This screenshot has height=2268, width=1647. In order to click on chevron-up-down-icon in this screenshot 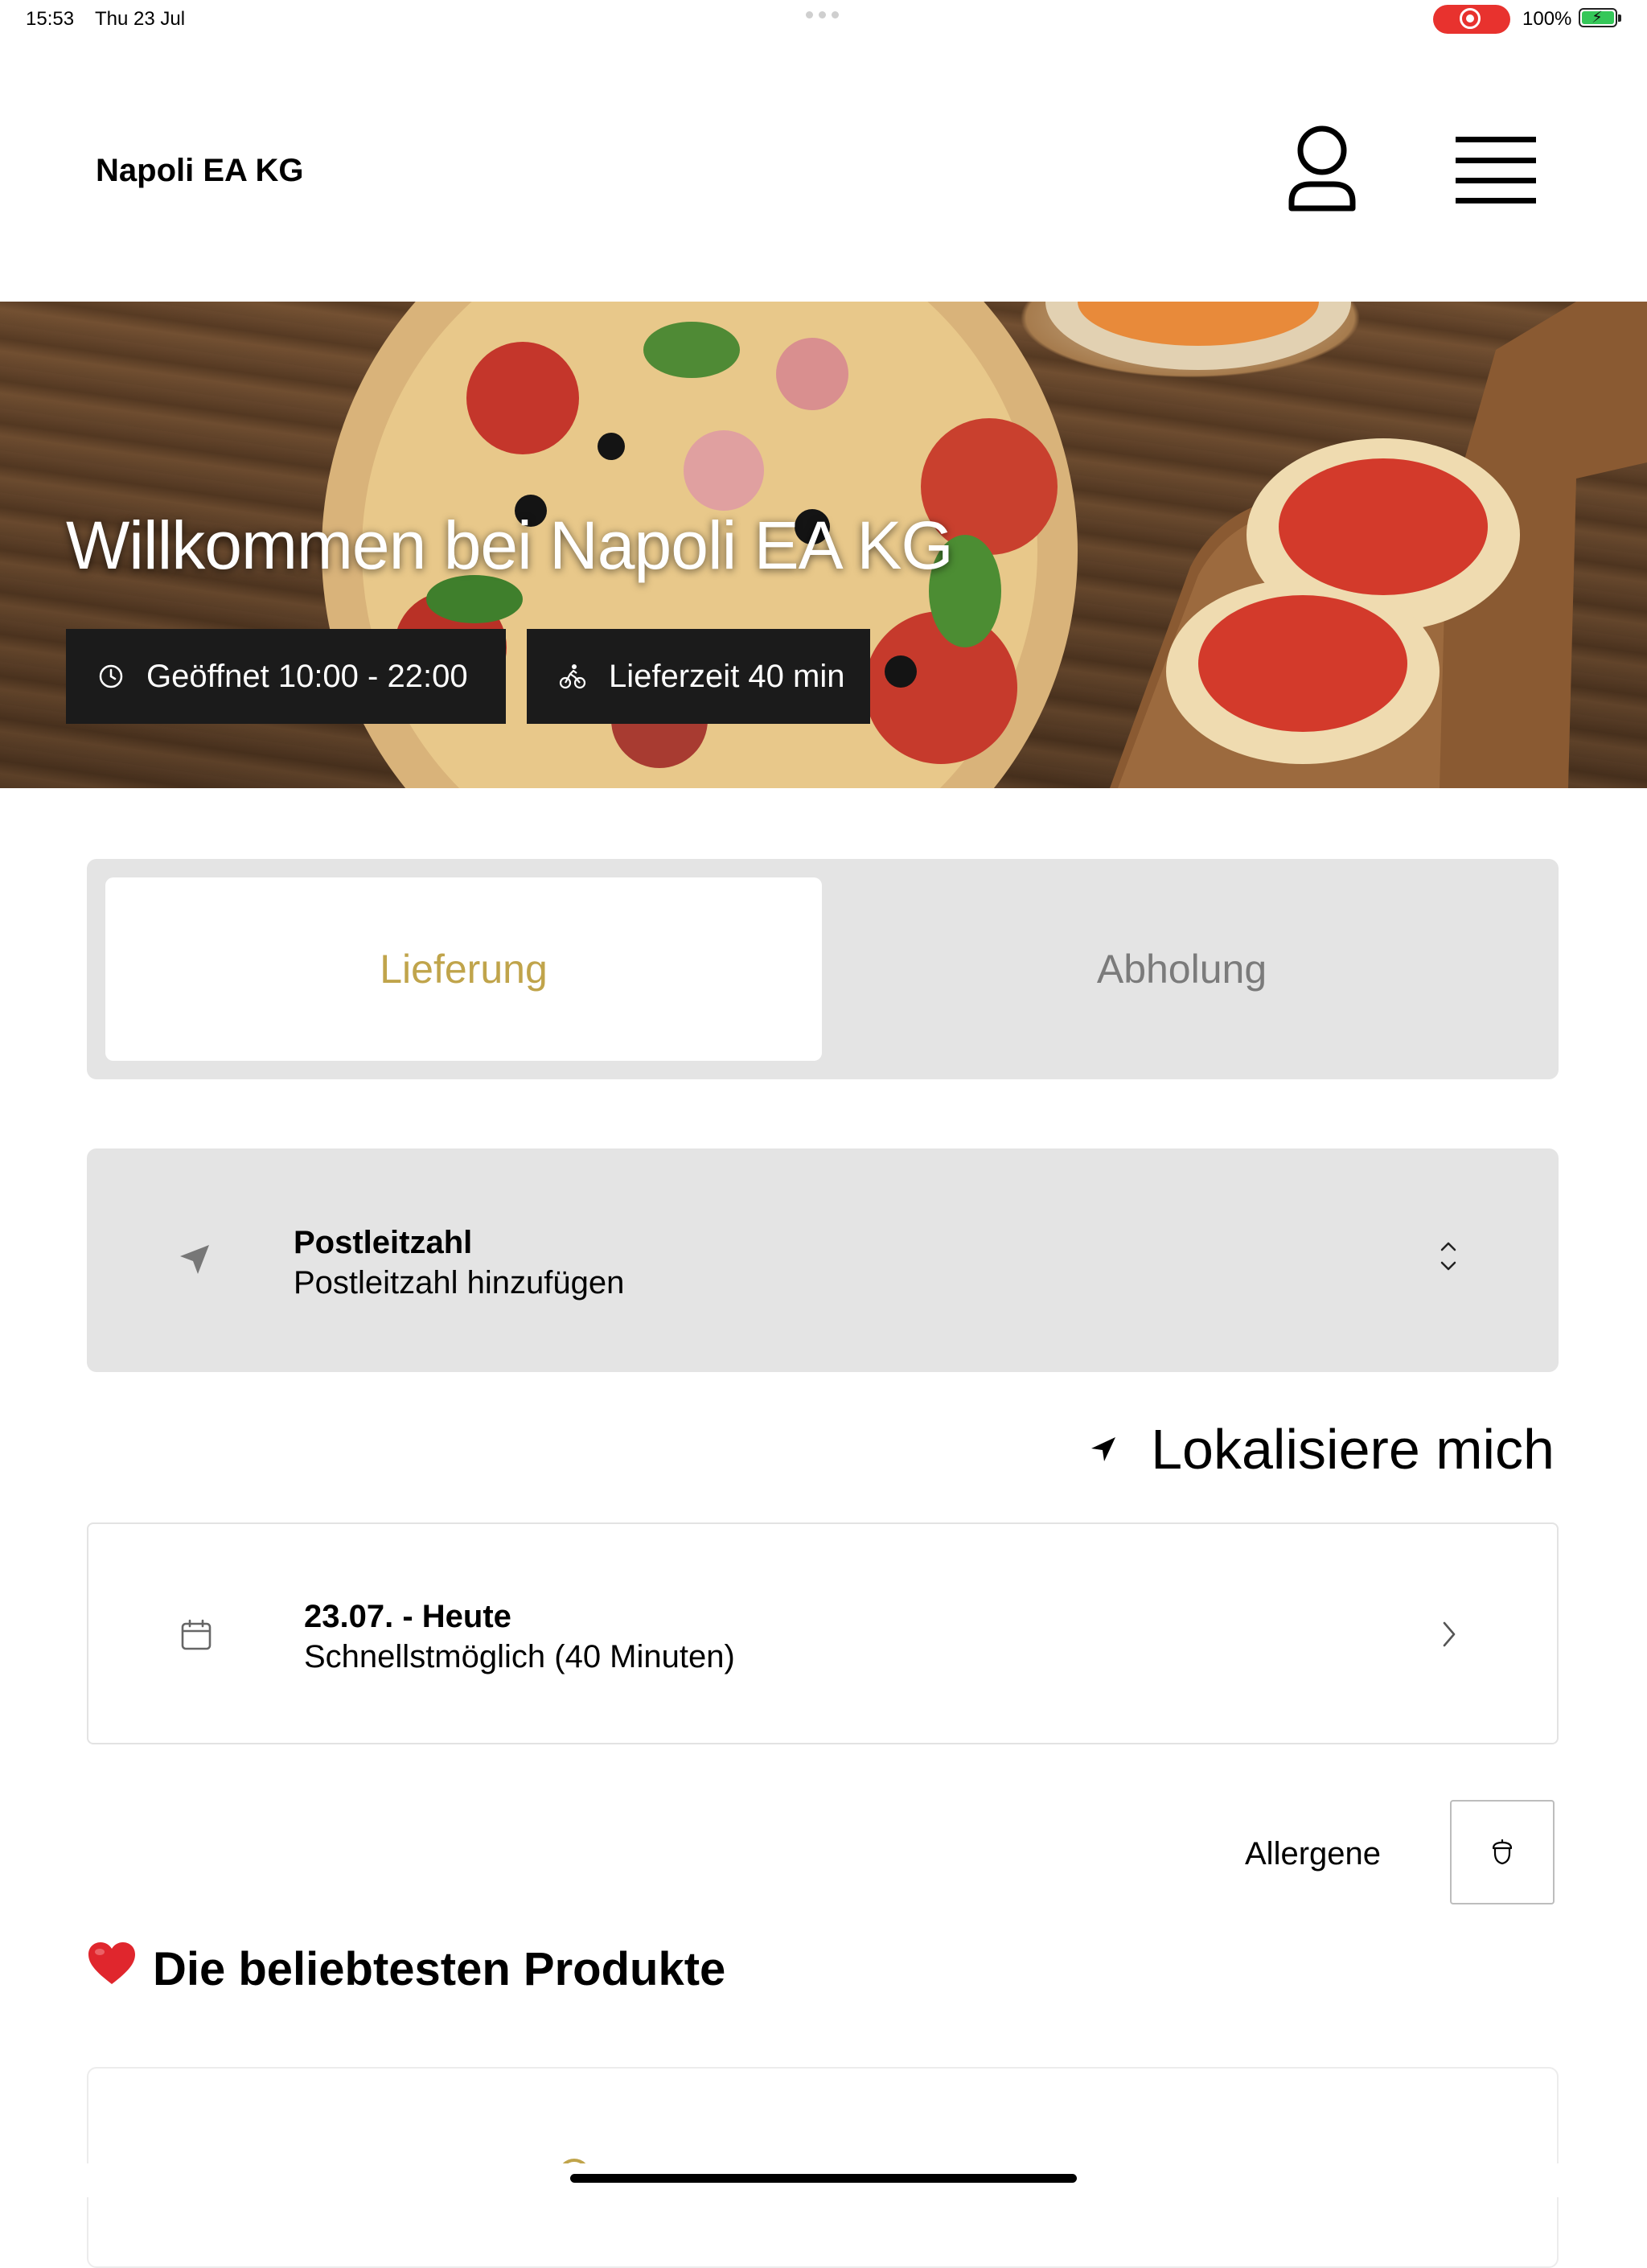, I will do `click(1448, 1257)`.